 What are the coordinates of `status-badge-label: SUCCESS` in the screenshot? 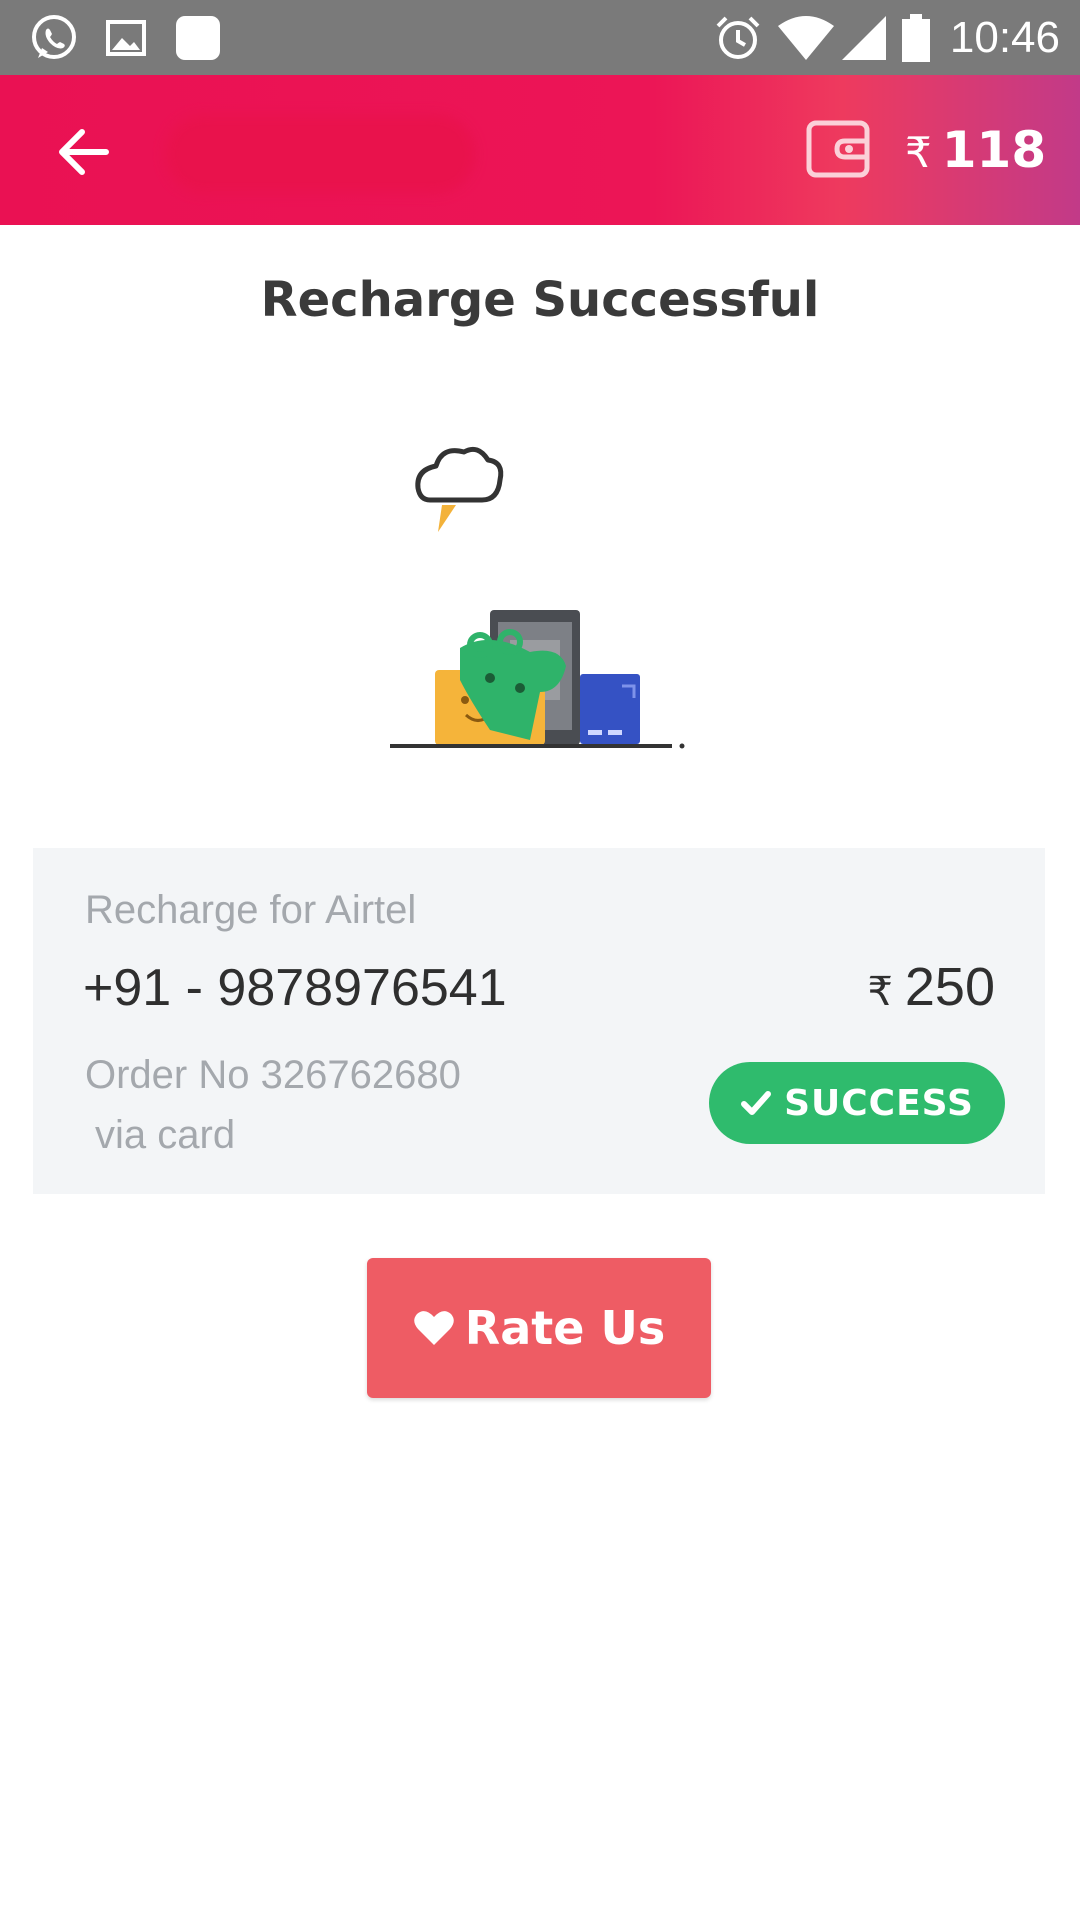 It's located at (879, 1103).